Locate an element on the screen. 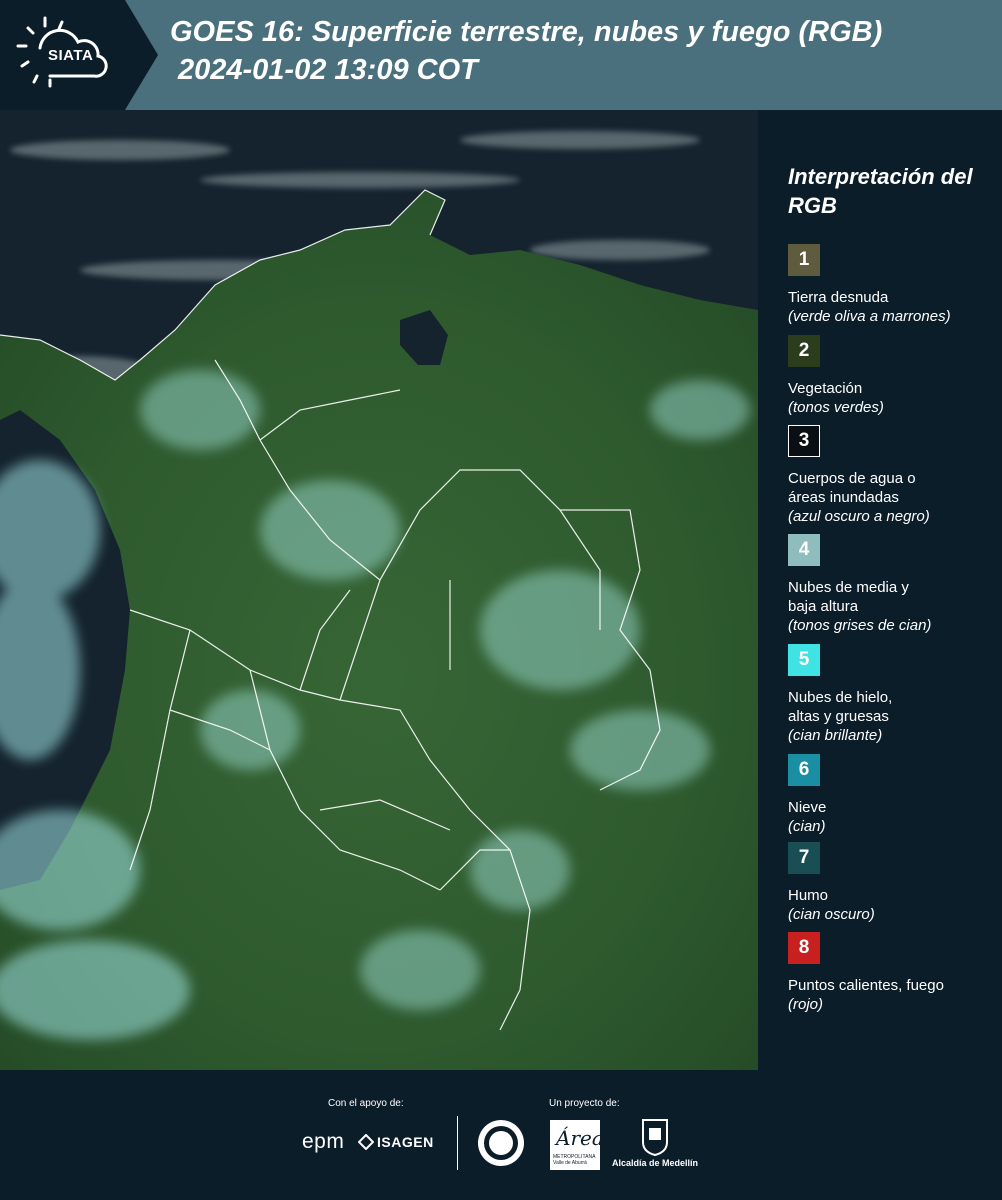 Image resolution: width=1002 pixels, height=1200 pixels. isagen-logo: ISAGEN is located at coordinates (396, 1142).